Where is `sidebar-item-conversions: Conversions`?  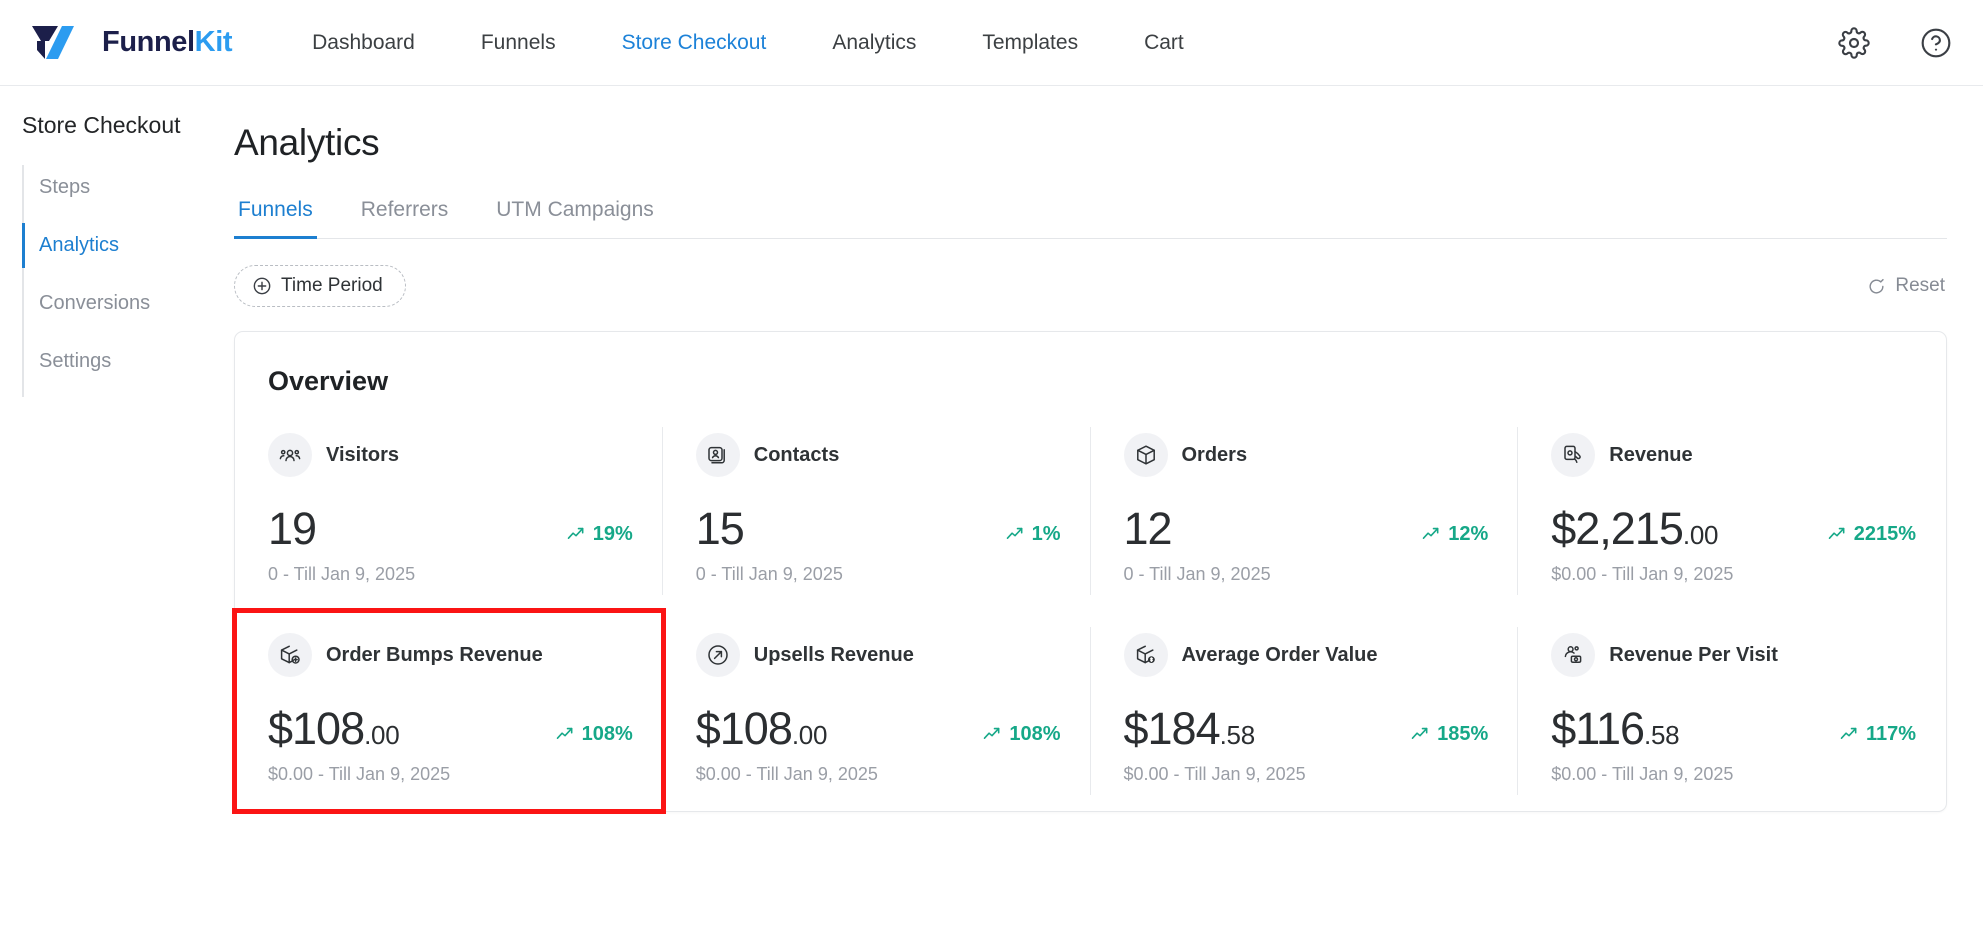
sidebar-item-conversions: Conversions is located at coordinates (129, 303).